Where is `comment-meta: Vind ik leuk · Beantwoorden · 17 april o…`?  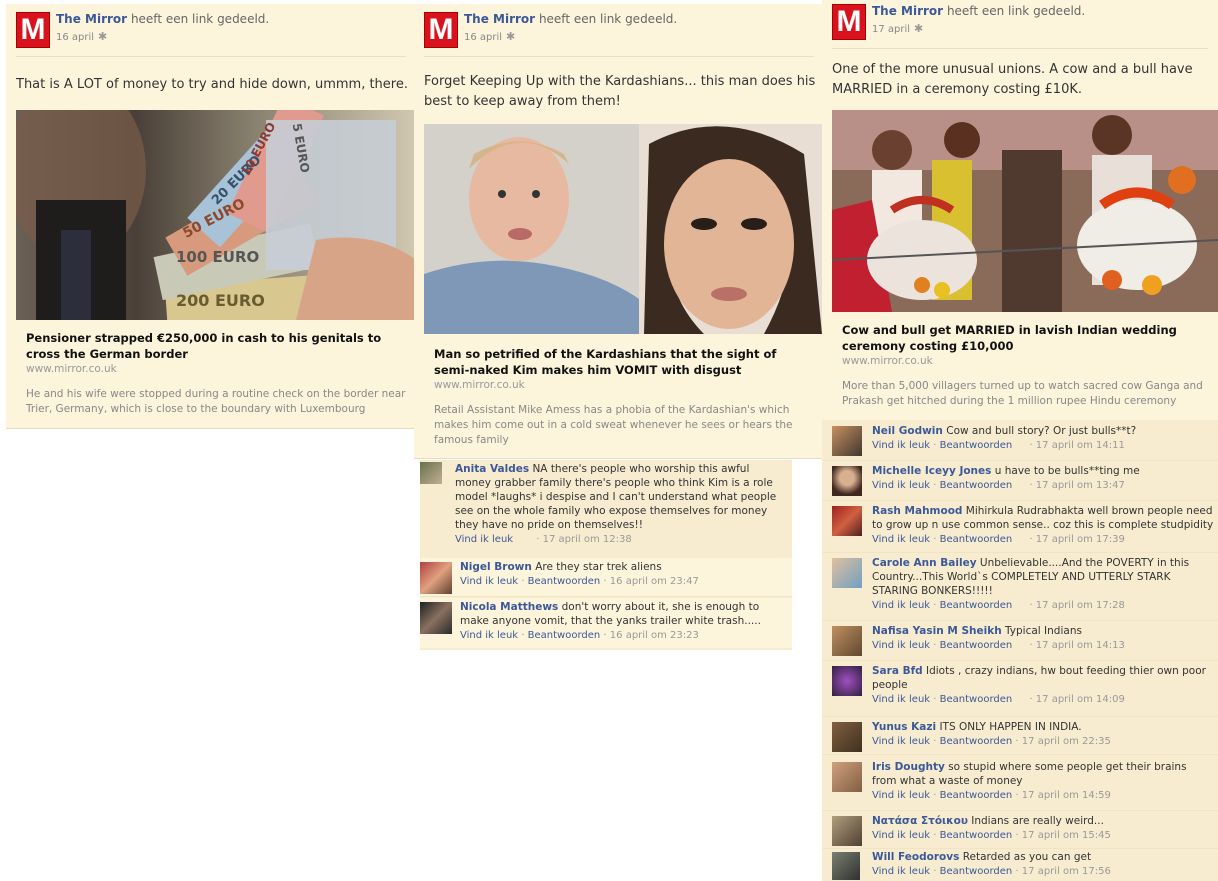 comment-meta: Vind ik leuk · Beantwoorden · 17 april o… is located at coordinates (991, 871).